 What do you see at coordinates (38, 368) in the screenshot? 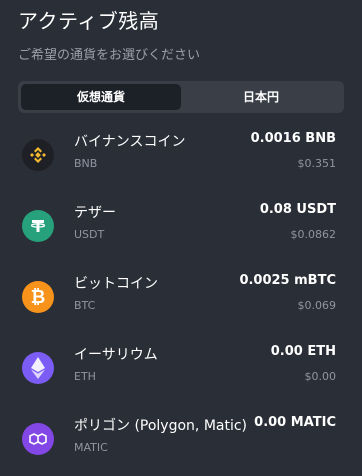
I see `ethereum-icon` at bounding box center [38, 368].